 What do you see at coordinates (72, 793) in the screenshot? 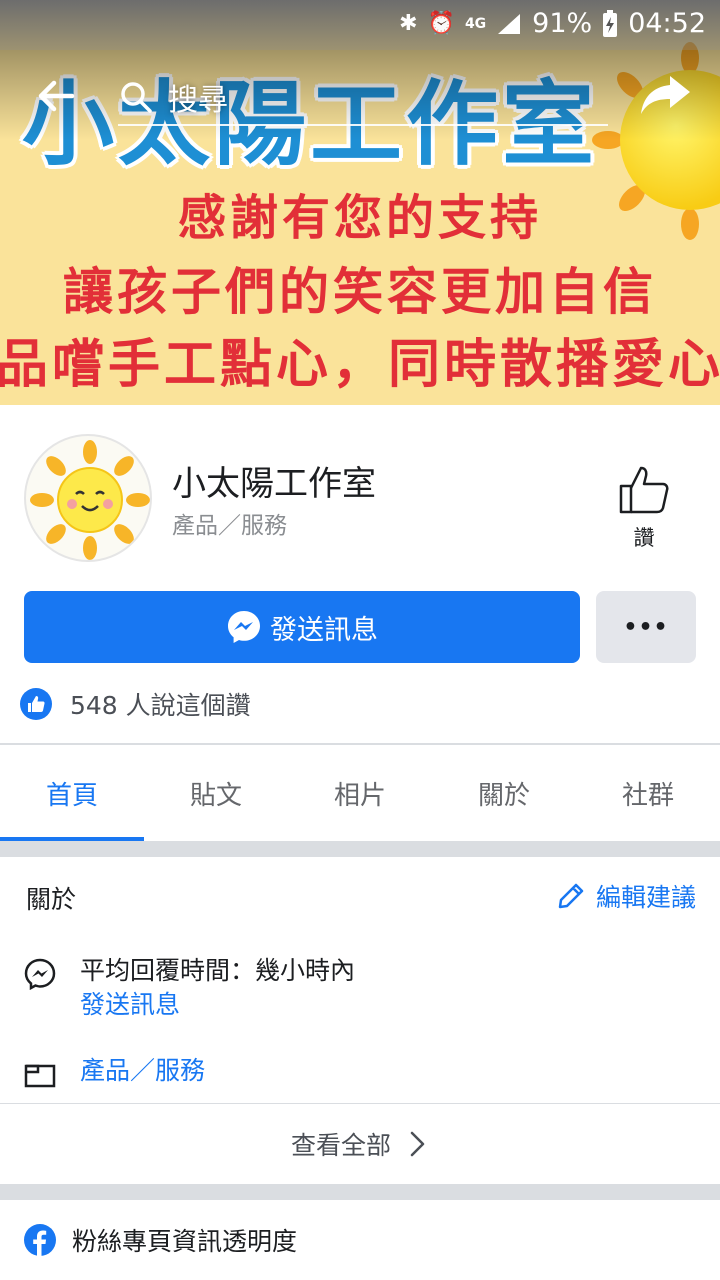
I see `tab-home: 首頁` at bounding box center [72, 793].